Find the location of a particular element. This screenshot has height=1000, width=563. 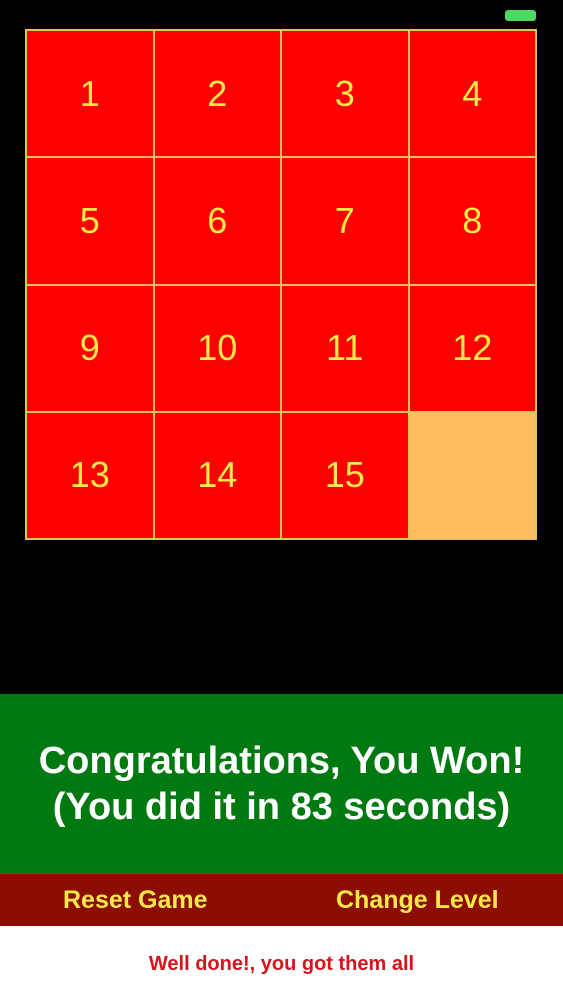

footer-message: Well done!, you got them all is located at coordinates (281, 963).